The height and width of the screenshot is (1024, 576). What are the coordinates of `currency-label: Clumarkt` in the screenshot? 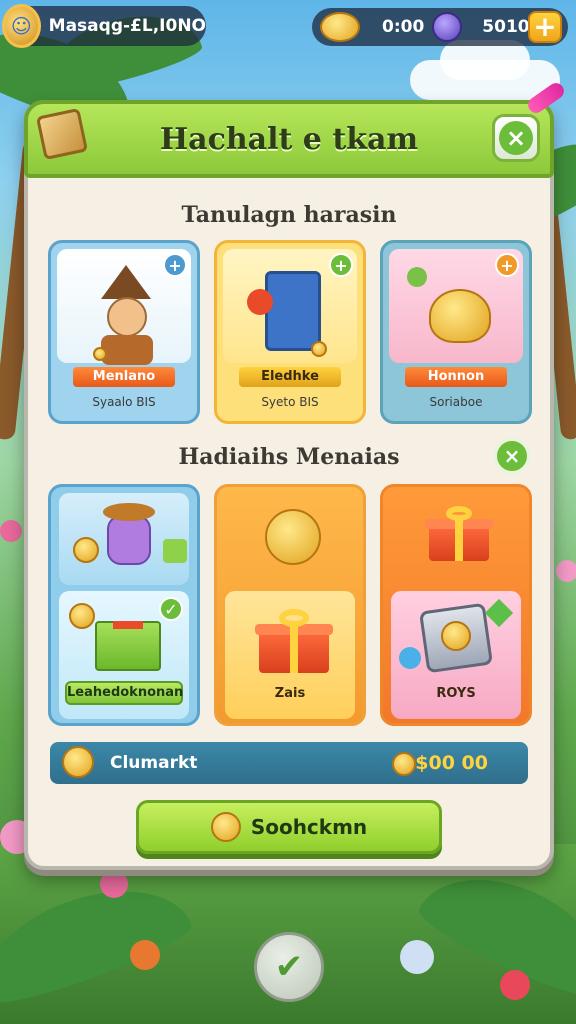 It's located at (154, 763).